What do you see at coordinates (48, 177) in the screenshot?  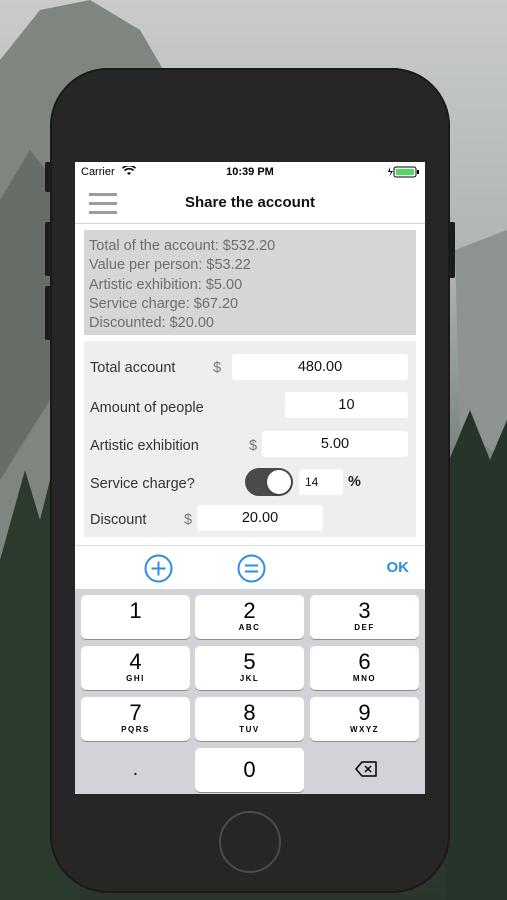 I see `mute-switch` at bounding box center [48, 177].